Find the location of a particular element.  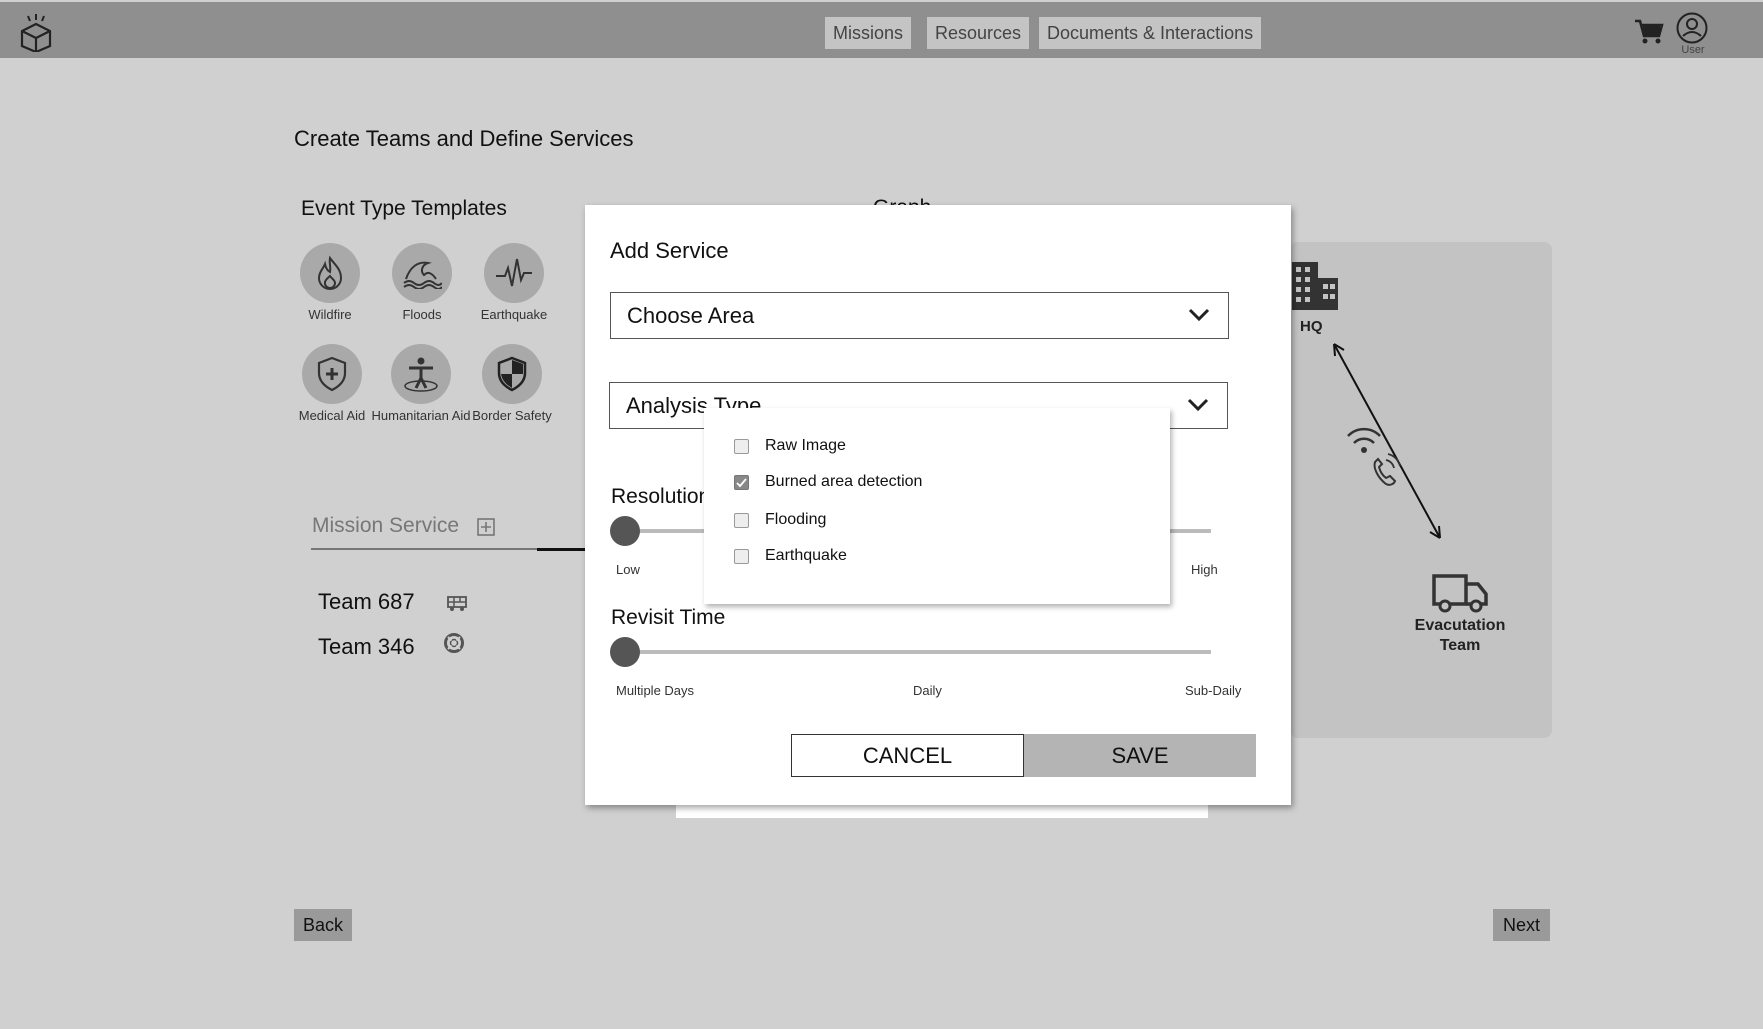

choose-area-value: Choose Area is located at coordinates (691, 315).